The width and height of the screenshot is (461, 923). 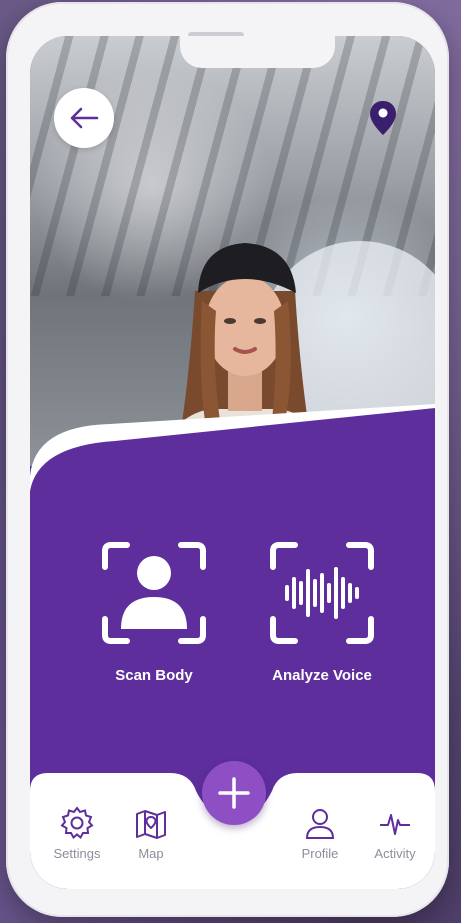 I want to click on nav-profile: Profile, so click(x=320, y=833).